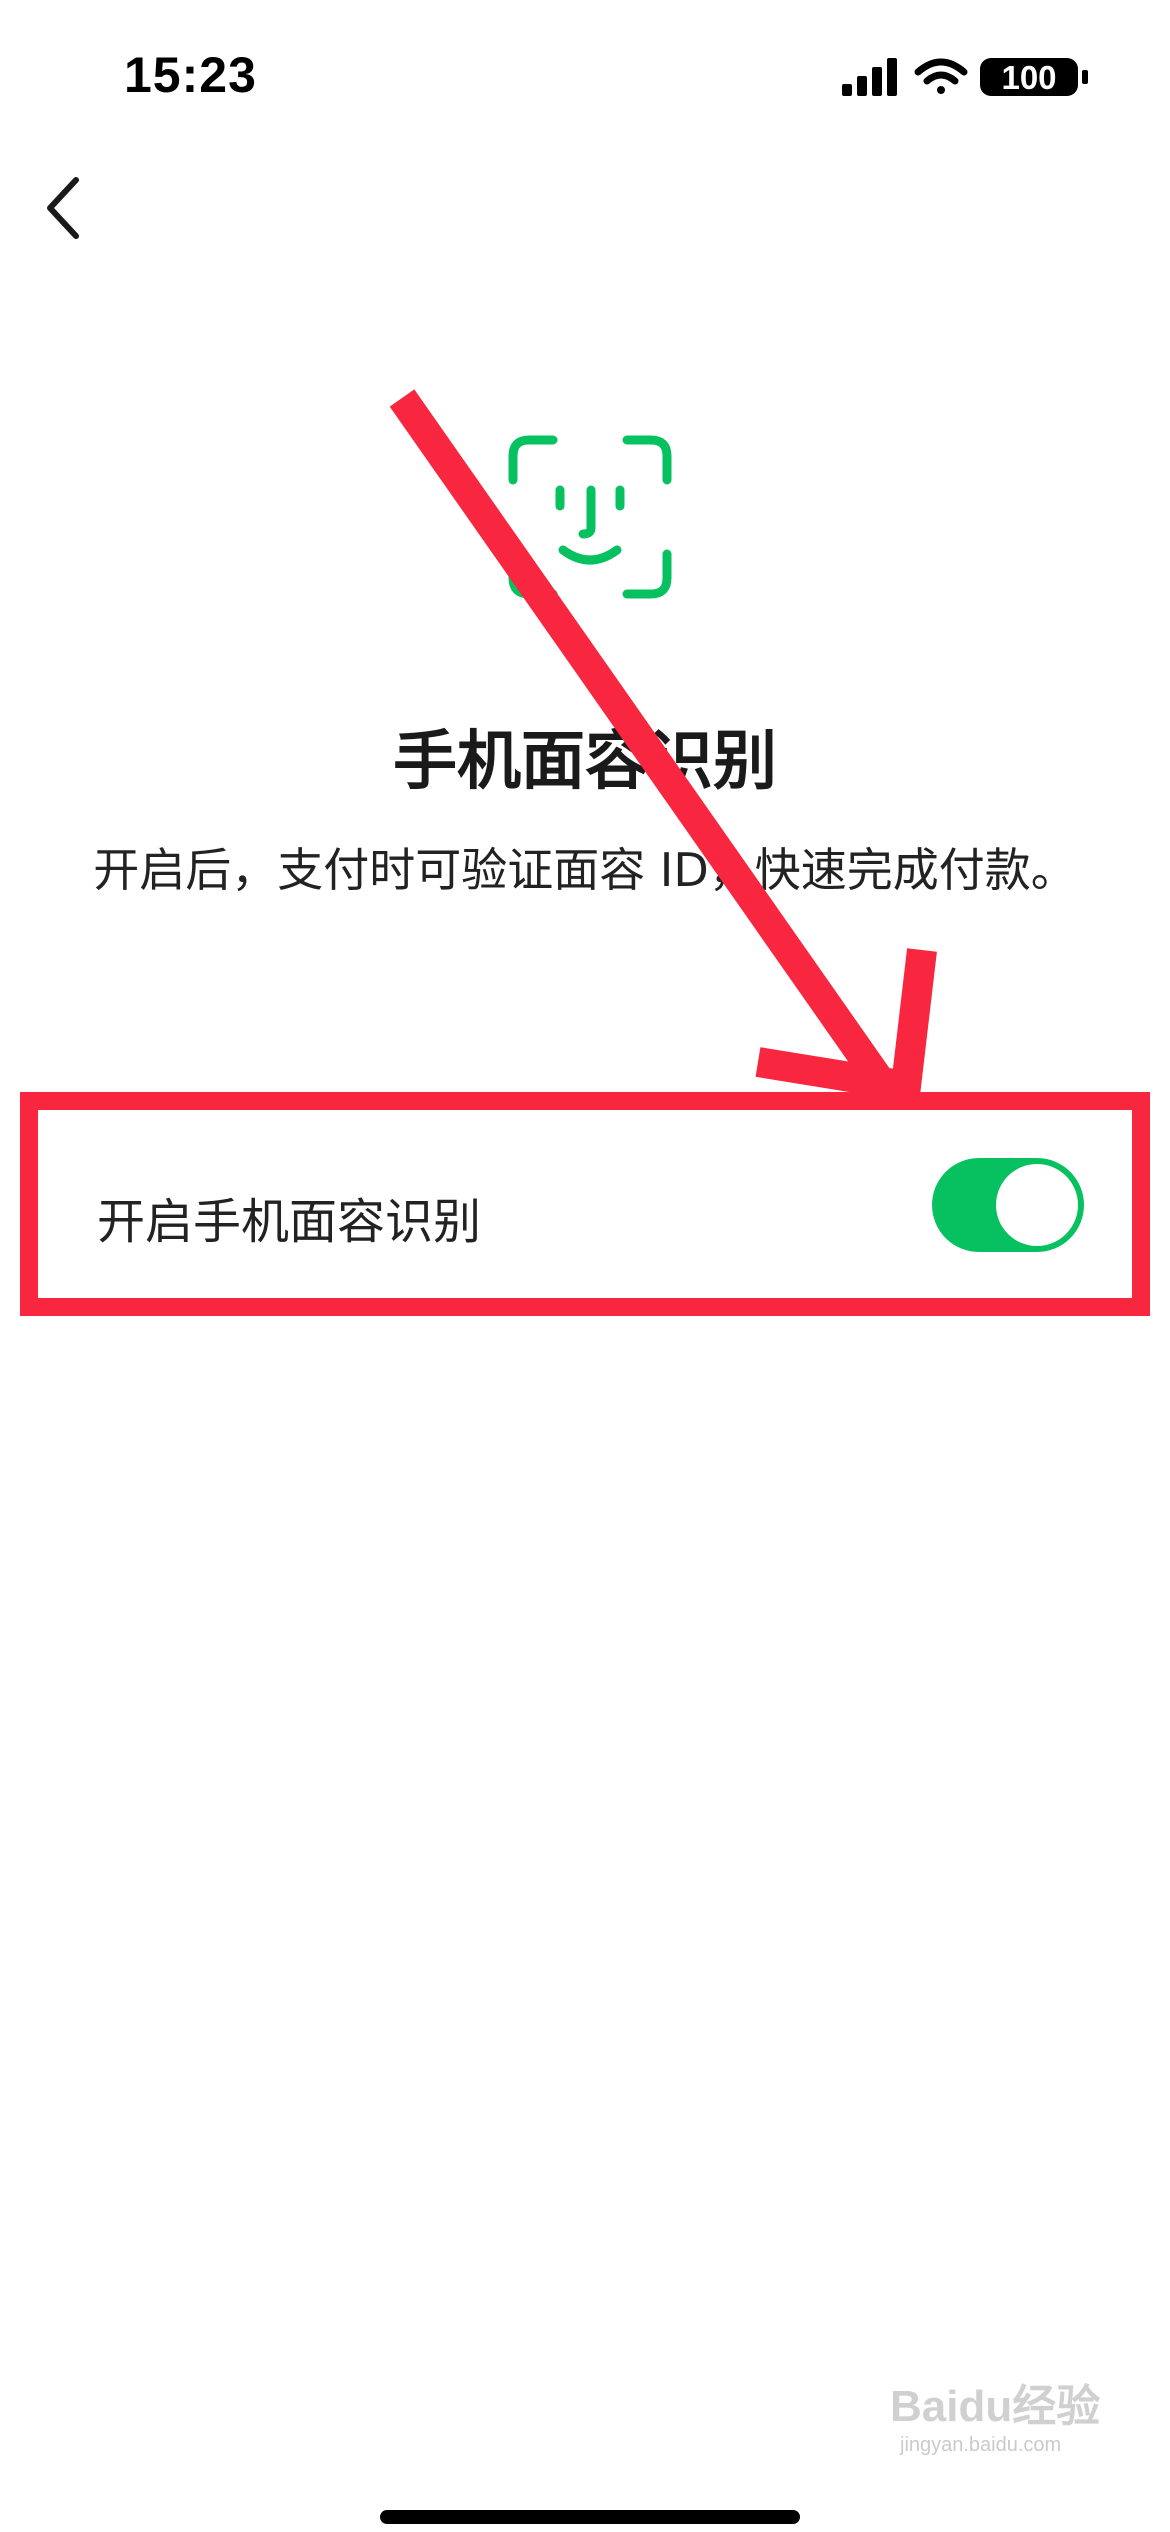  I want to click on home-indicator, so click(590, 2517).